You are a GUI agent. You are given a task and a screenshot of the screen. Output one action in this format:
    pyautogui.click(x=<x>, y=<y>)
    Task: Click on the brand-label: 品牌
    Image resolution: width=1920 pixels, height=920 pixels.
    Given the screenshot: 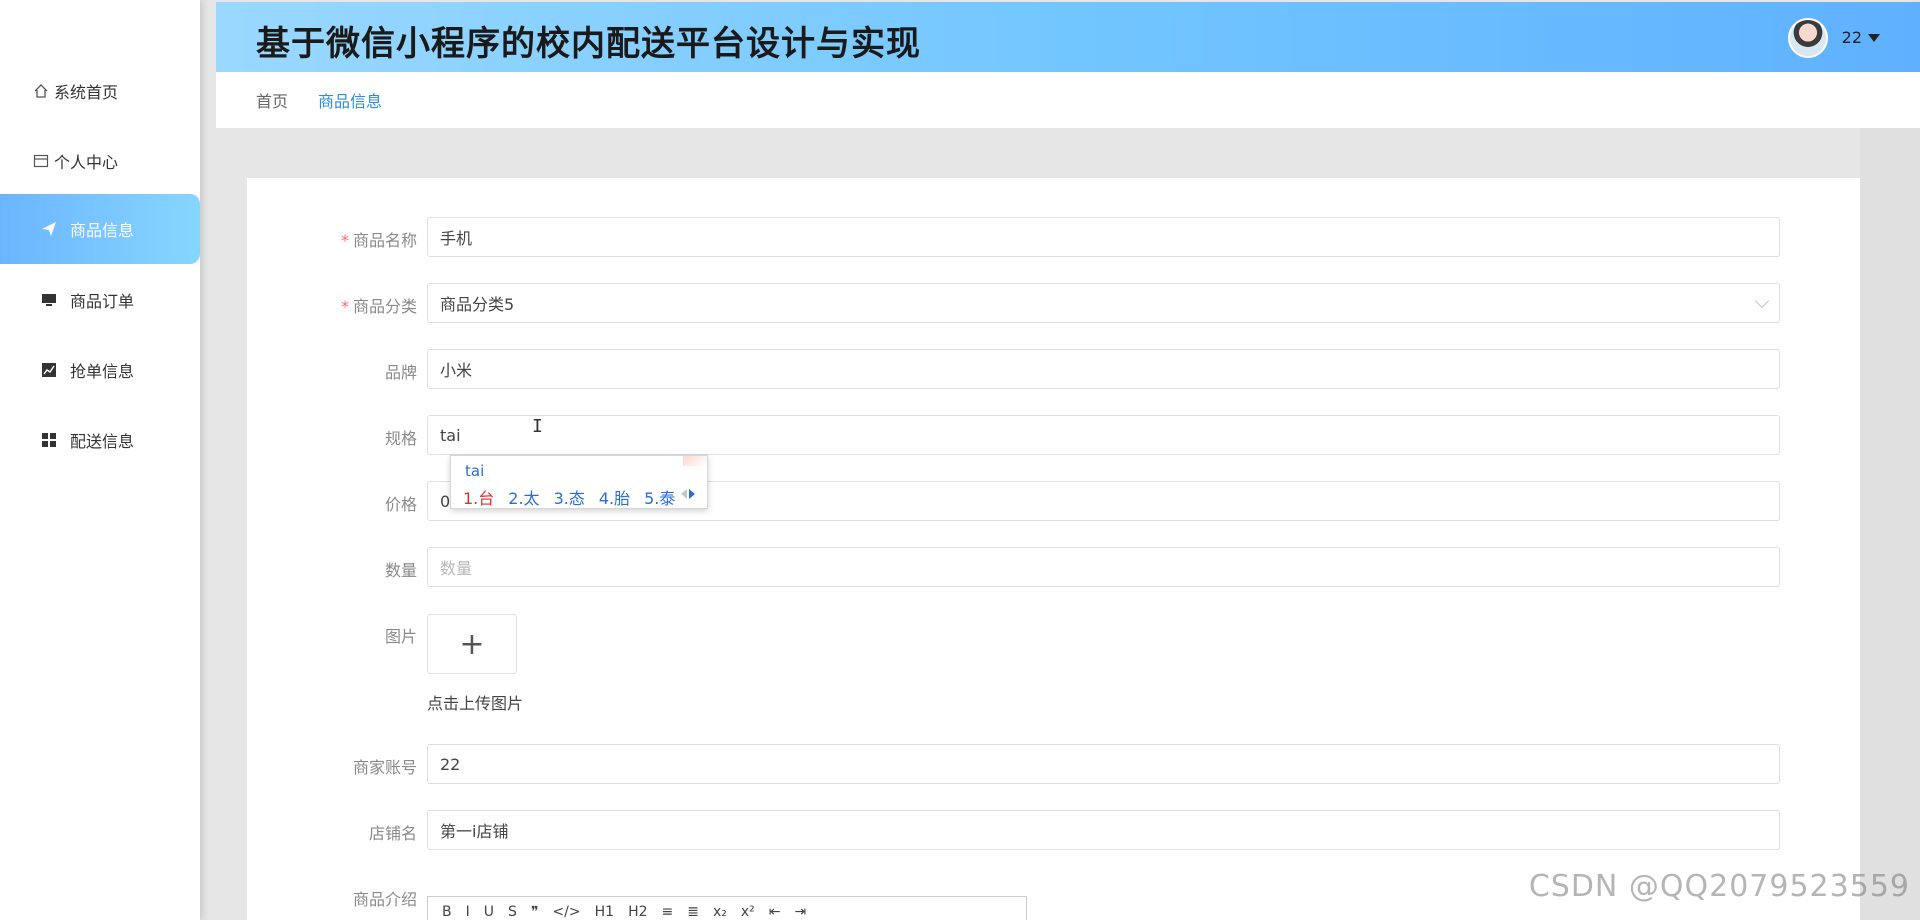 What is the action you would take?
    pyautogui.click(x=400, y=372)
    